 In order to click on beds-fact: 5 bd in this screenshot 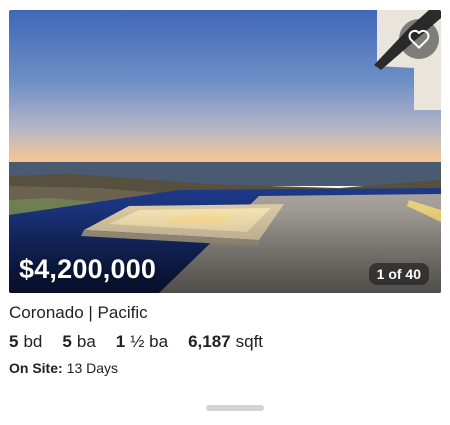, I will do `click(26, 341)`.